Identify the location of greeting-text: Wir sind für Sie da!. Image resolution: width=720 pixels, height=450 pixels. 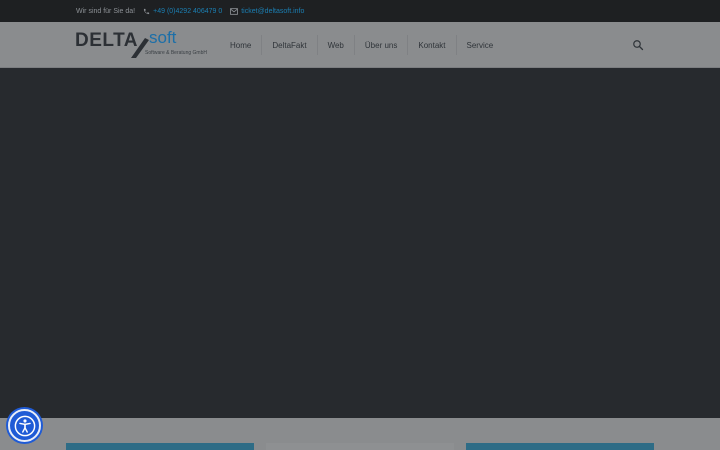
(106, 11).